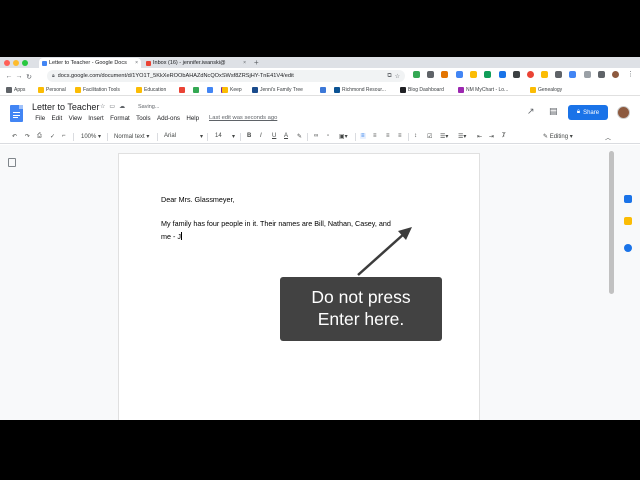 Image resolution: width=640 pixels, height=480 pixels. I want to click on annotation-callout: Do not press Enter here., so click(361, 309).